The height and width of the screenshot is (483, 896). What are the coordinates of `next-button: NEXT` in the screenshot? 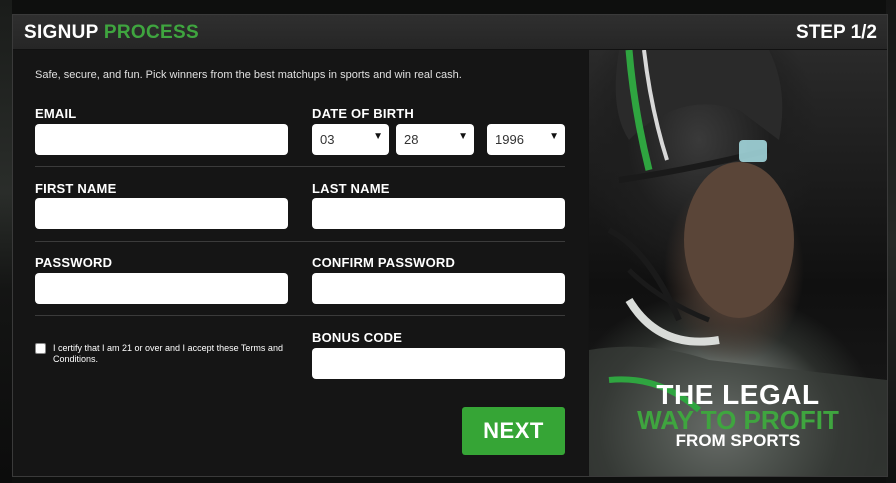 It's located at (513, 431).